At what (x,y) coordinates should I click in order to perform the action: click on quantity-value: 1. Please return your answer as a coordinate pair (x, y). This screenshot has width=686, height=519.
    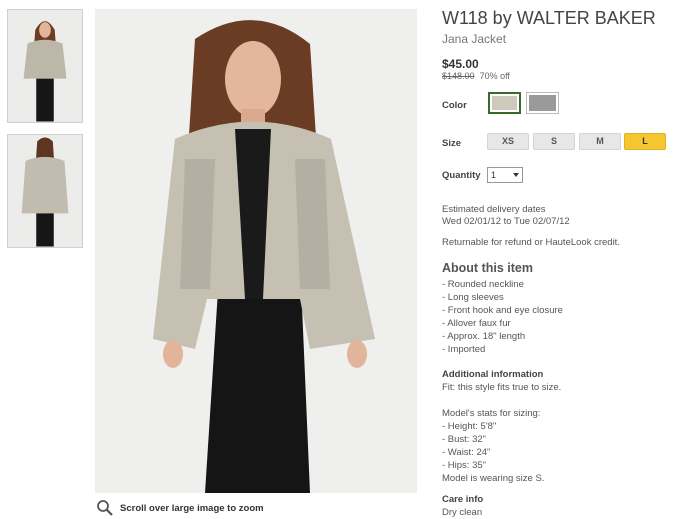
    Looking at the image, I should click on (494, 175).